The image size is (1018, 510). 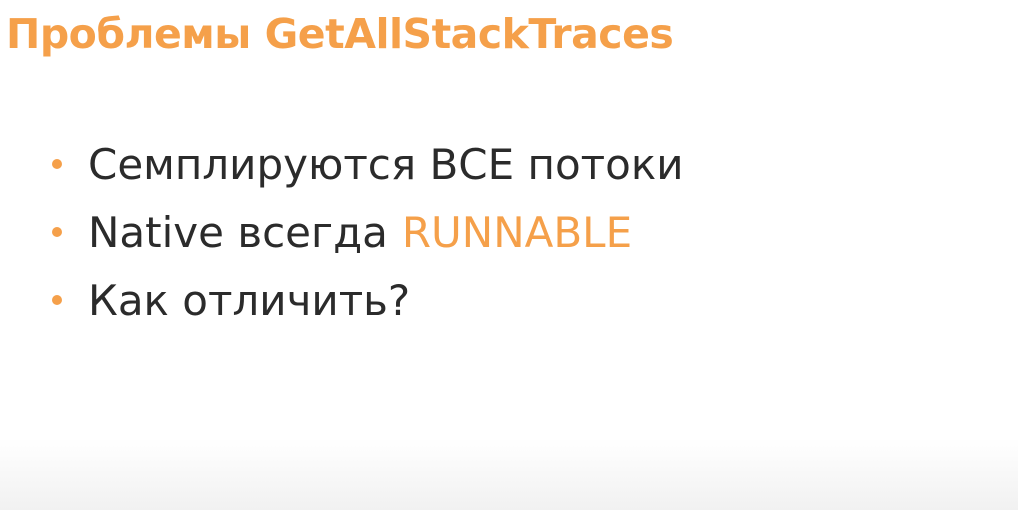 What do you see at coordinates (340, 34) in the screenshot?
I see `slide-title: Проблемы GetAllStackTraces` at bounding box center [340, 34].